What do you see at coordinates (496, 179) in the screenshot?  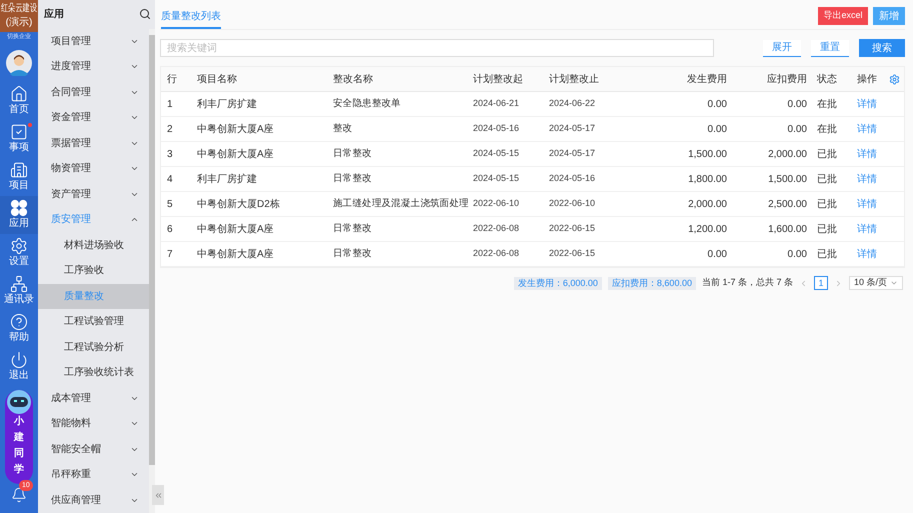 I see `table-cell-text: 2024-05-15` at bounding box center [496, 179].